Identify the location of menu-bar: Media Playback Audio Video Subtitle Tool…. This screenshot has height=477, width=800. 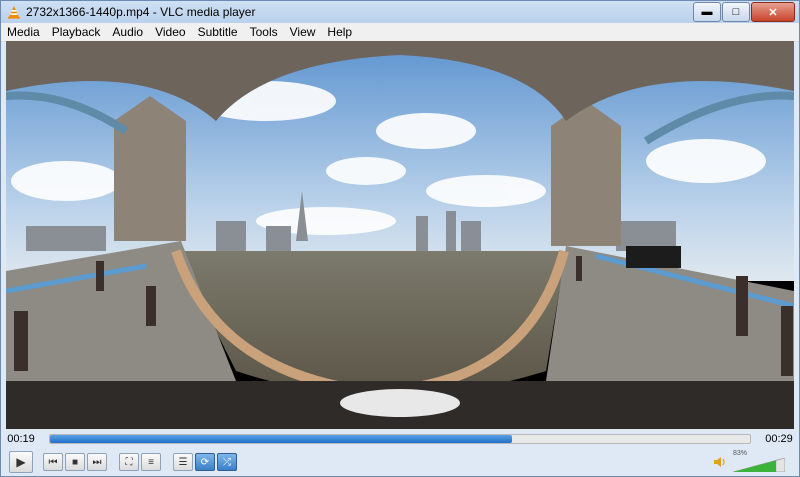
(400, 32).